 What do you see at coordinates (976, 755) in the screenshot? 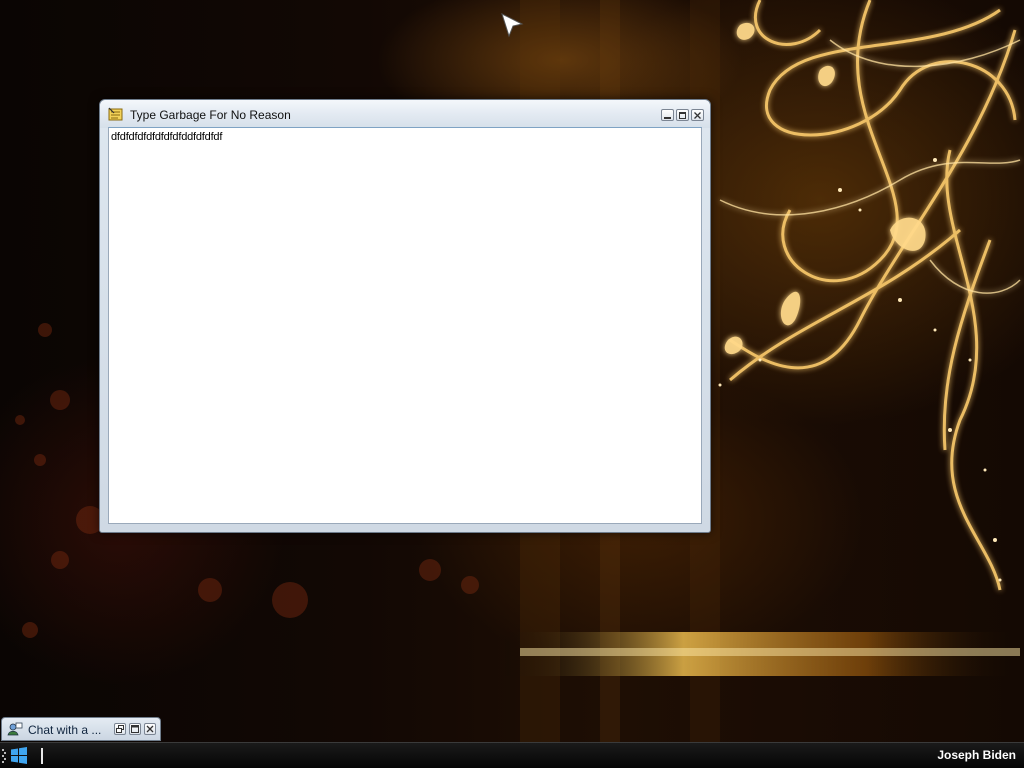
I see `user-name: Joseph Biden` at bounding box center [976, 755].